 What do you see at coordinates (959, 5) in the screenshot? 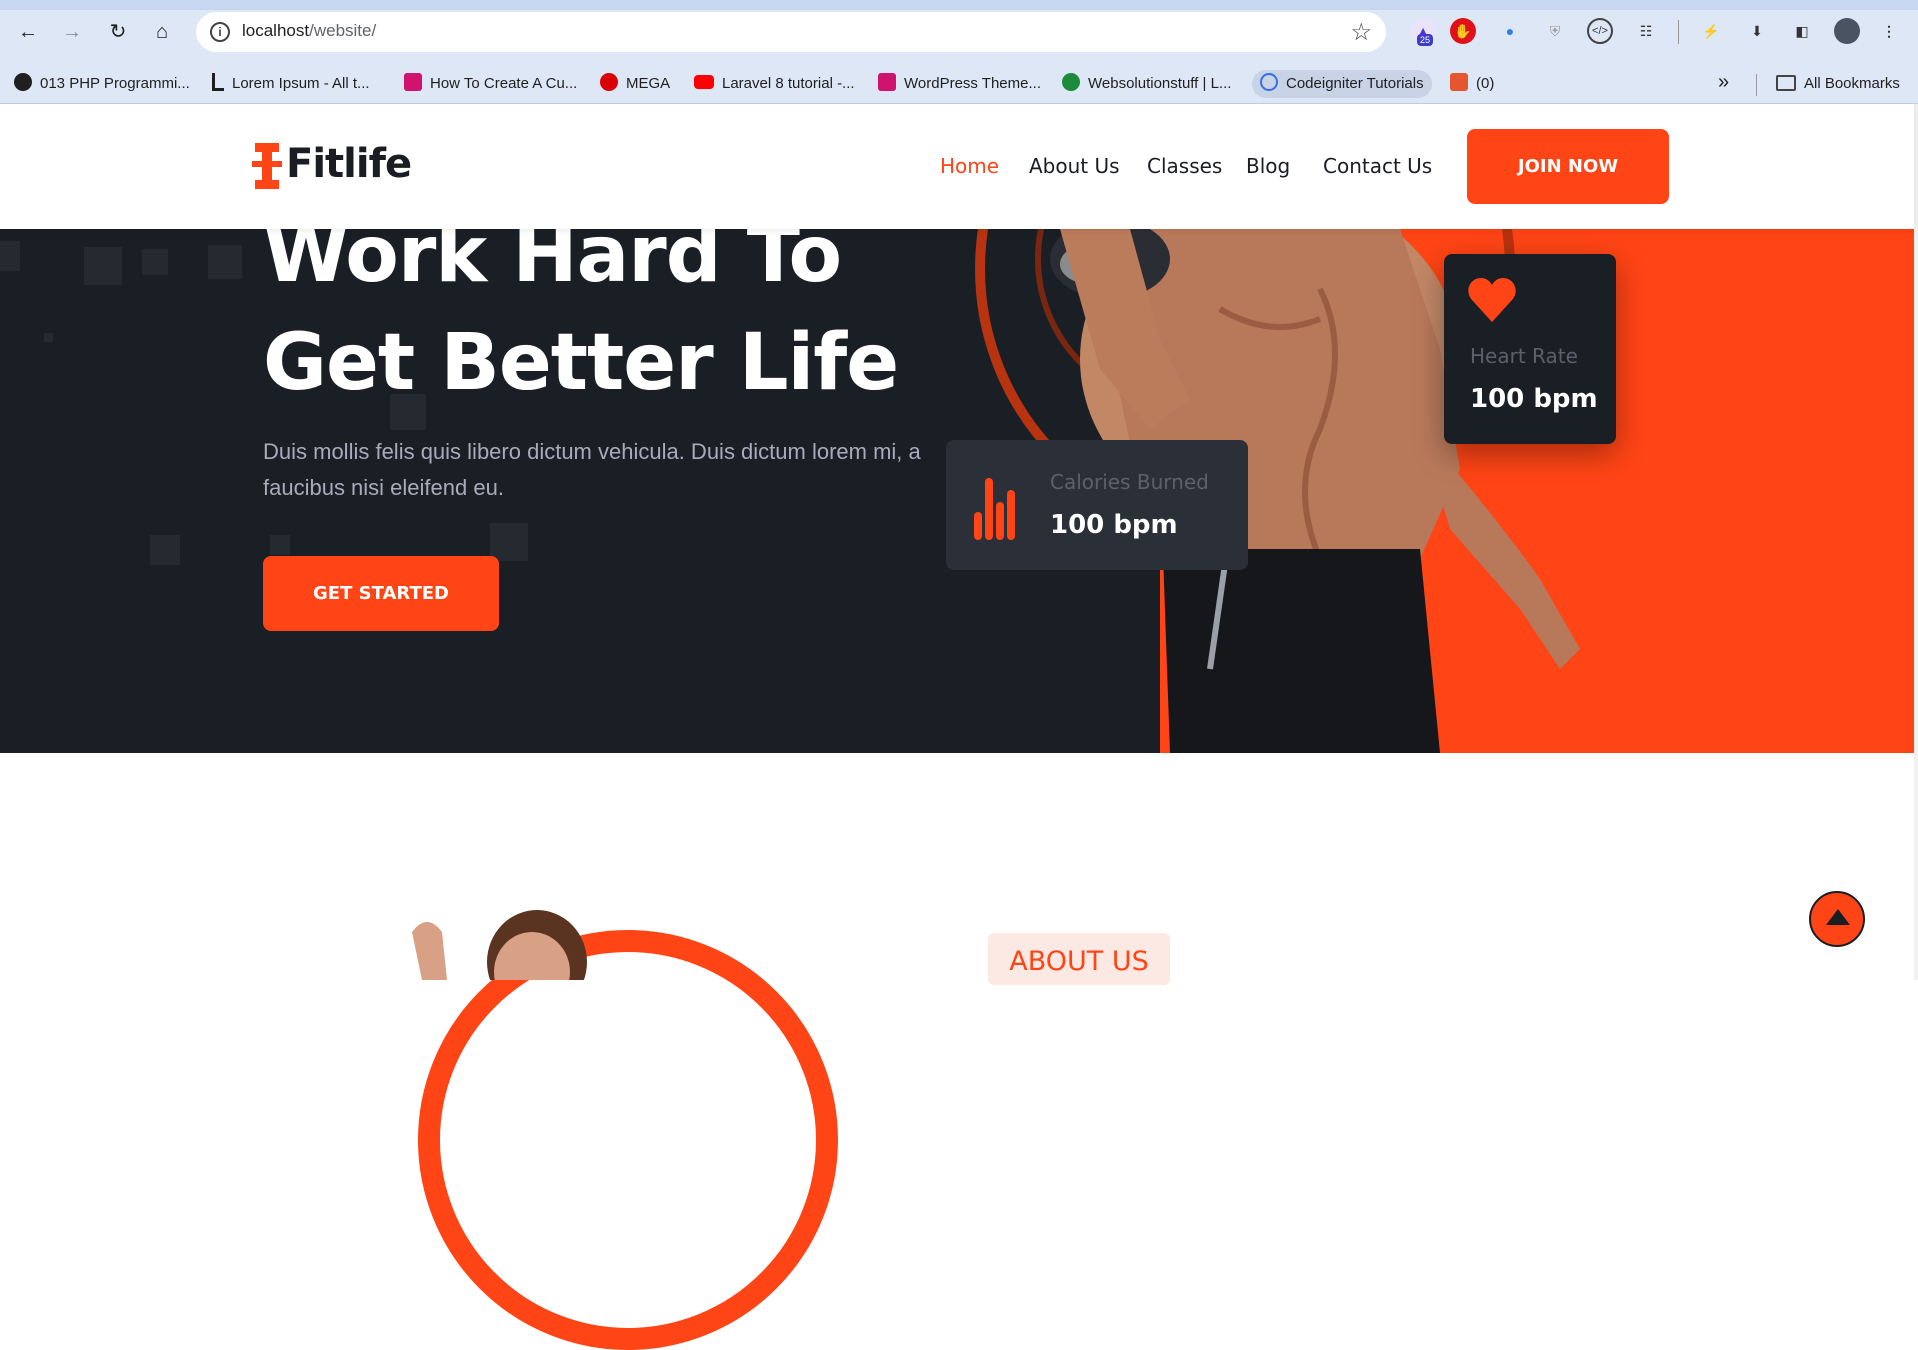
I see `tab-strip` at bounding box center [959, 5].